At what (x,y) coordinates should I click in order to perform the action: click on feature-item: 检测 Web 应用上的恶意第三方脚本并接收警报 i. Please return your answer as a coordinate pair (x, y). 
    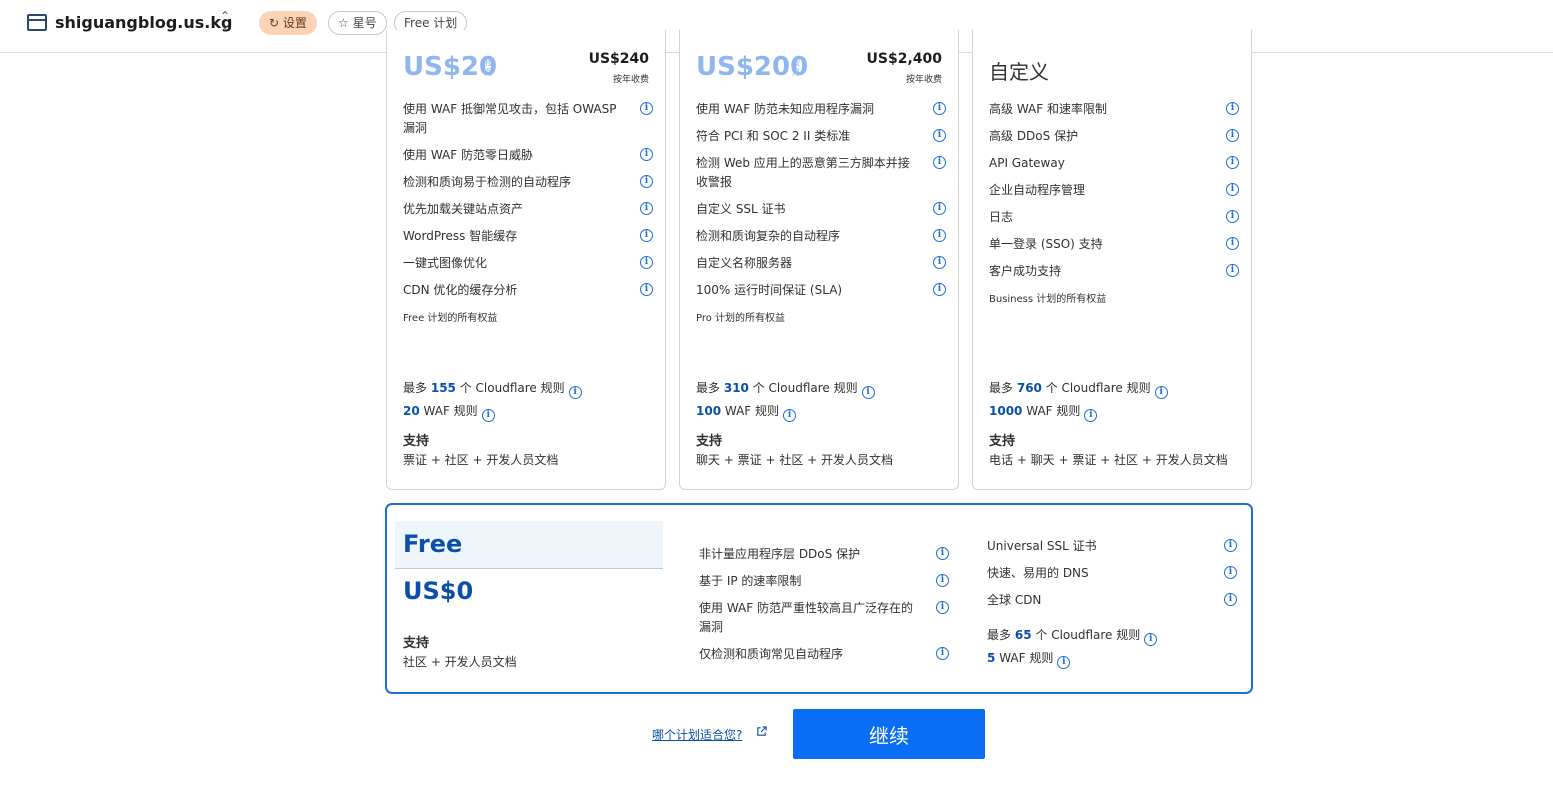
    Looking at the image, I should click on (821, 173).